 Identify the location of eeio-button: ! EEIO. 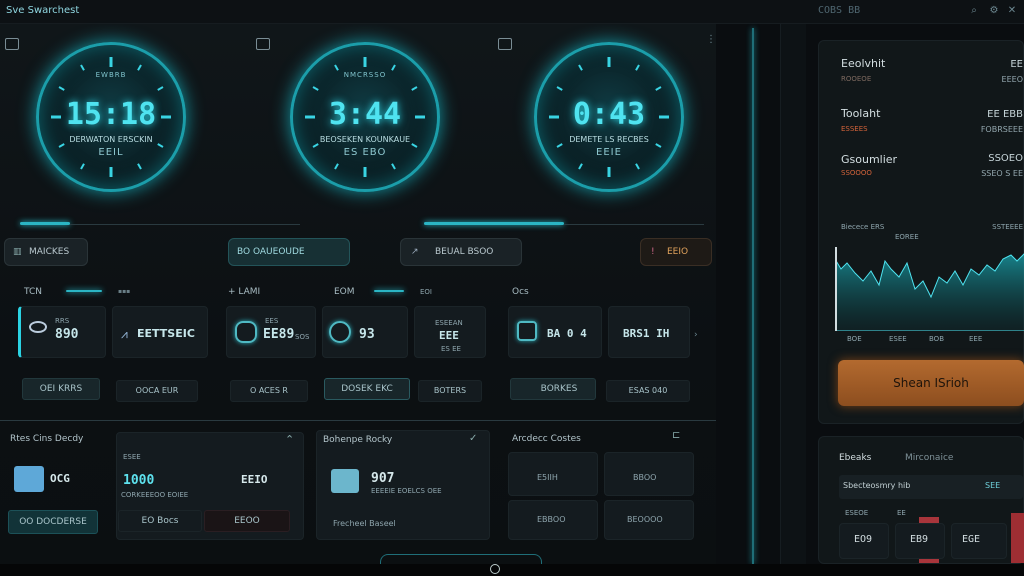
(676, 252).